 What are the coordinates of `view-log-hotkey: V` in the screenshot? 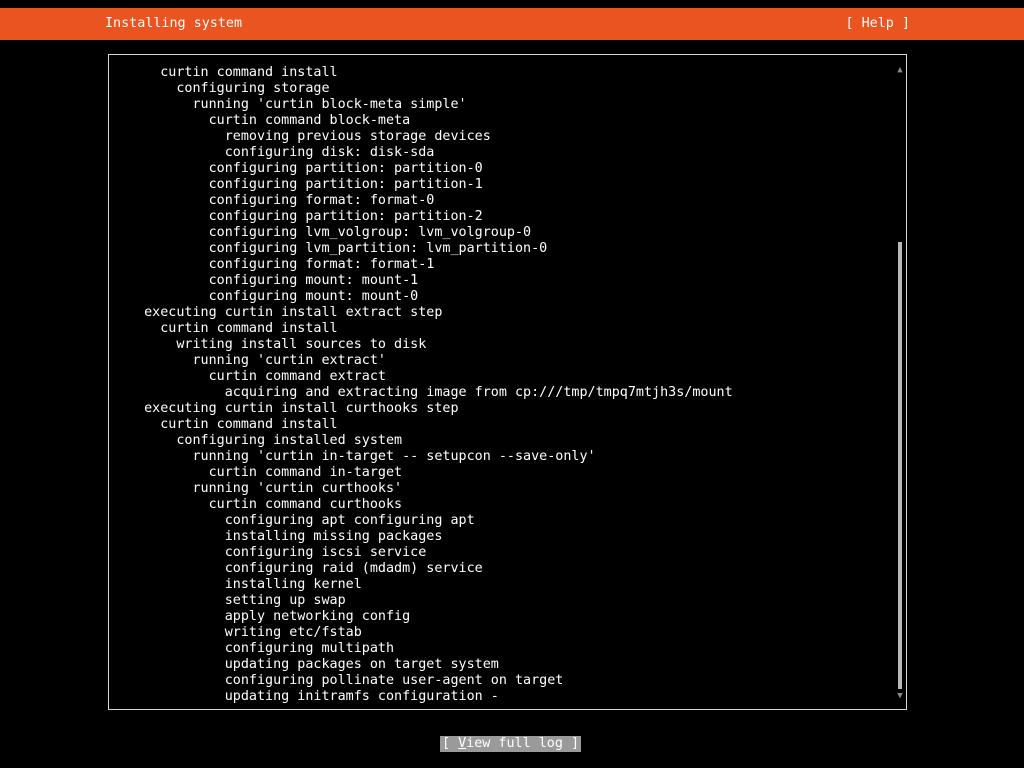 It's located at (462, 743).